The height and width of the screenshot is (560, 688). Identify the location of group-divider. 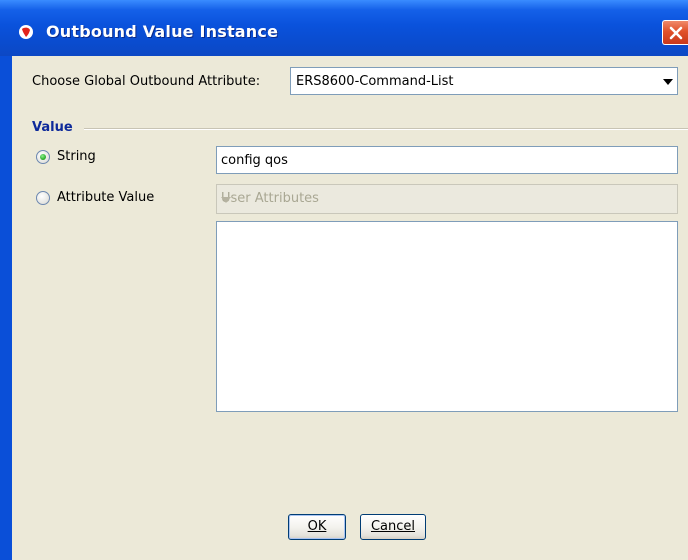
(386, 129).